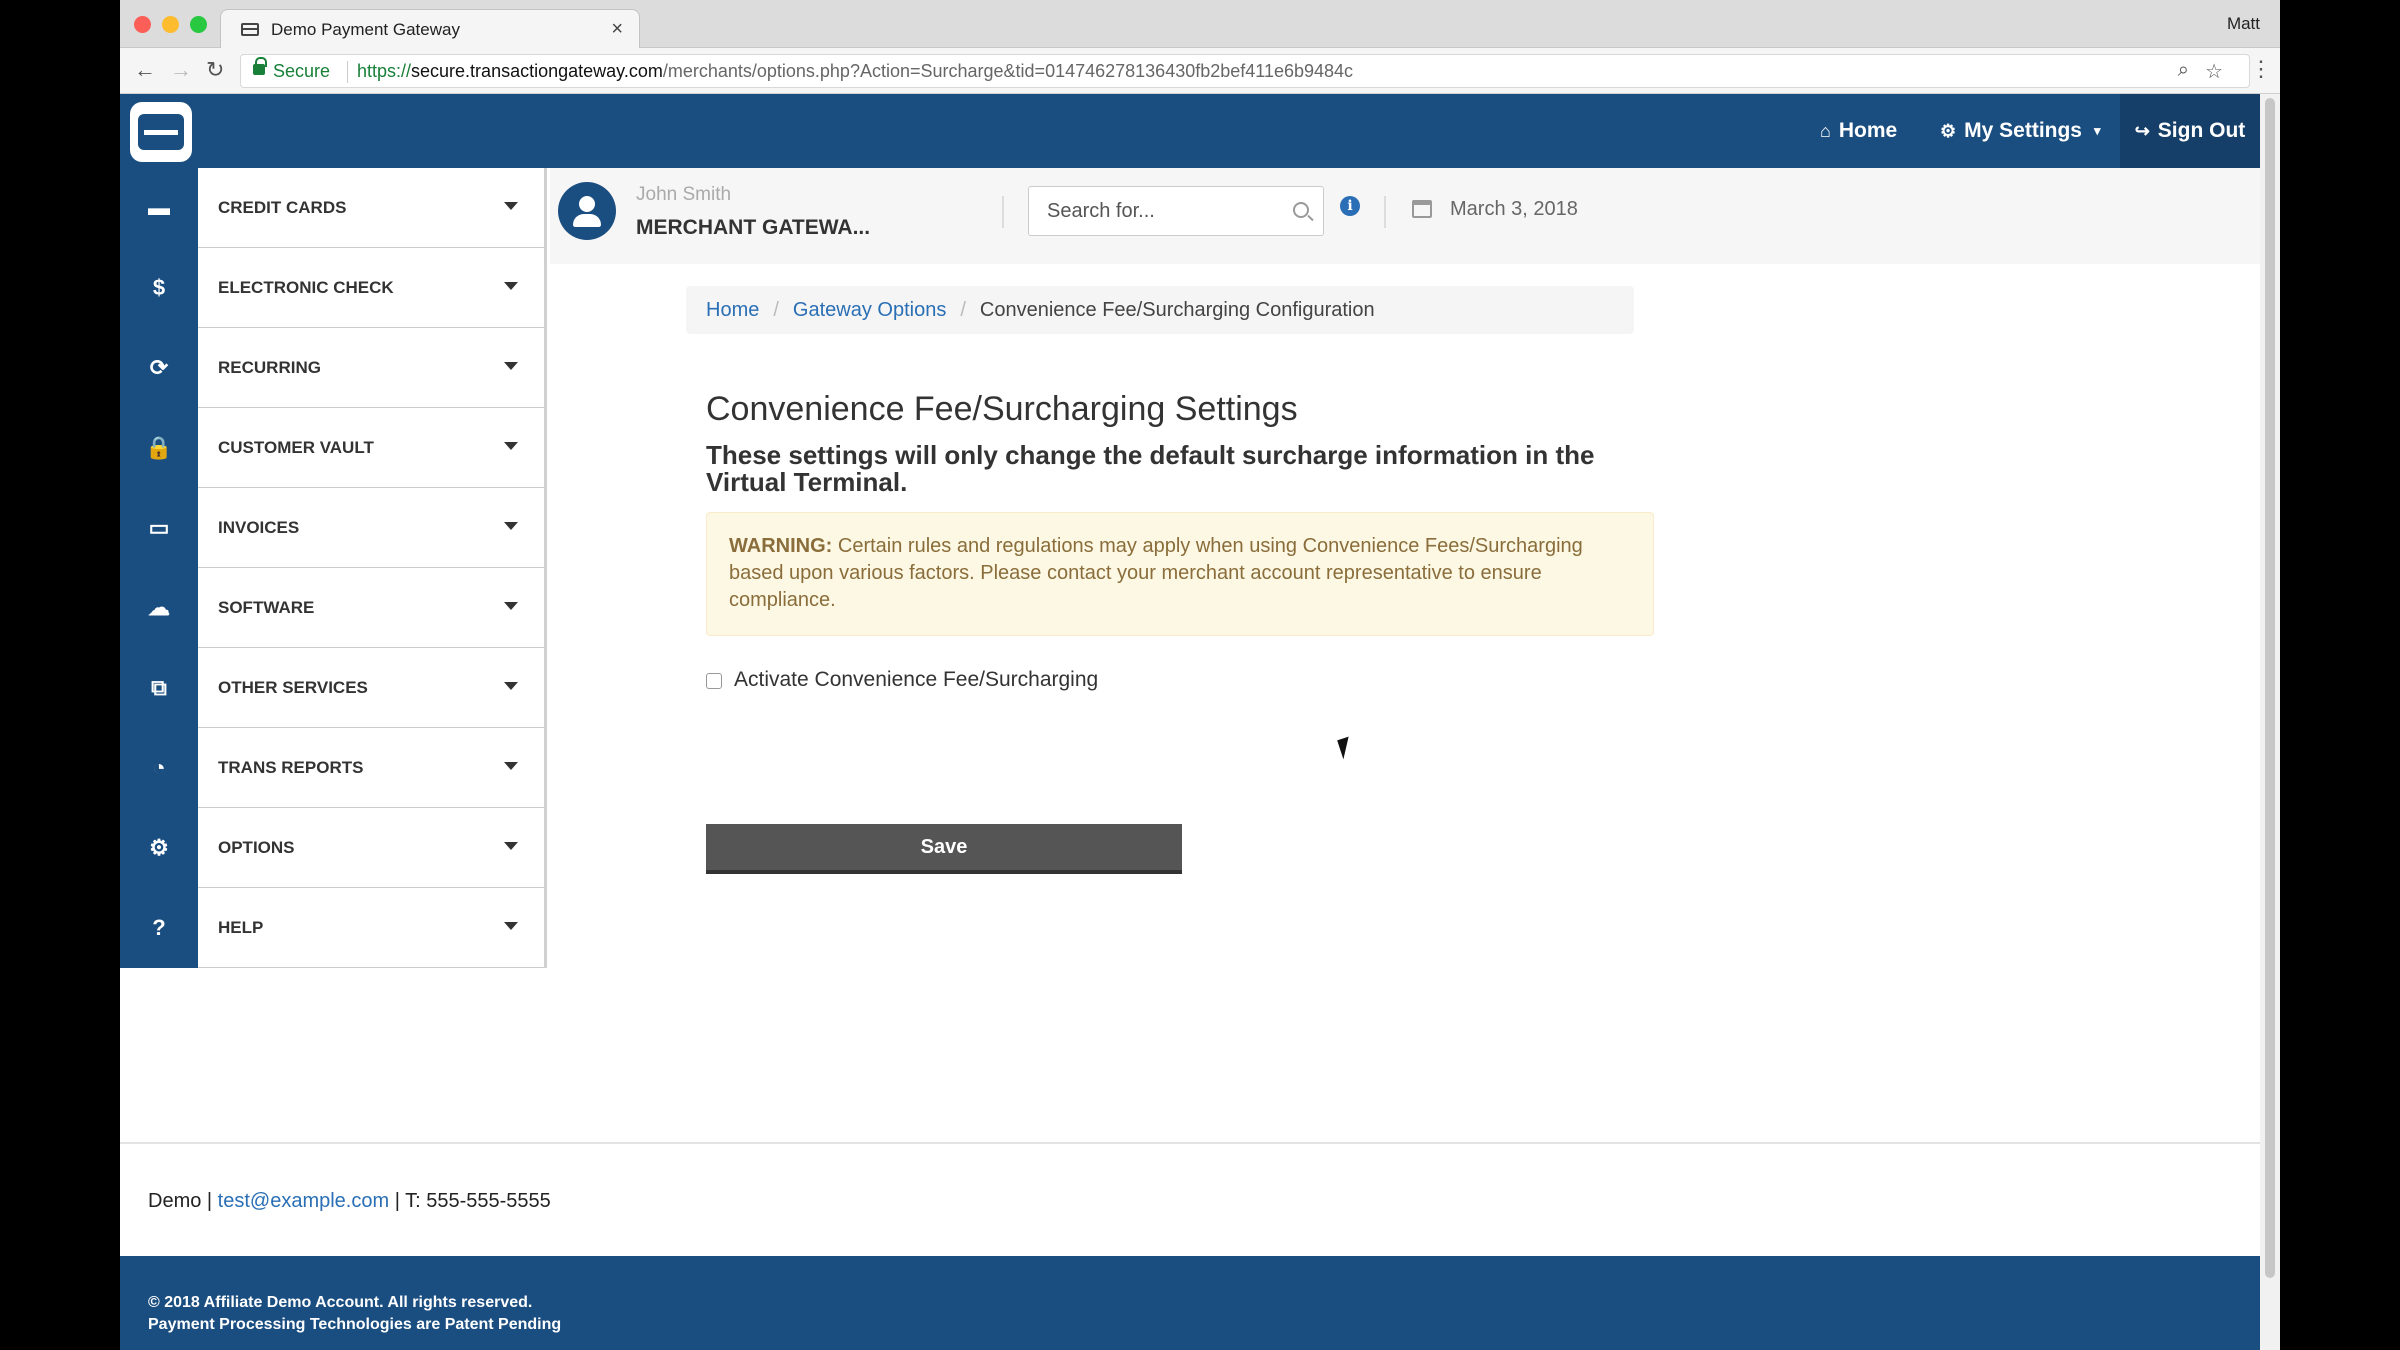 The width and height of the screenshot is (2400, 1350). I want to click on sidebar-item-help: ? HELP, so click(333, 928).